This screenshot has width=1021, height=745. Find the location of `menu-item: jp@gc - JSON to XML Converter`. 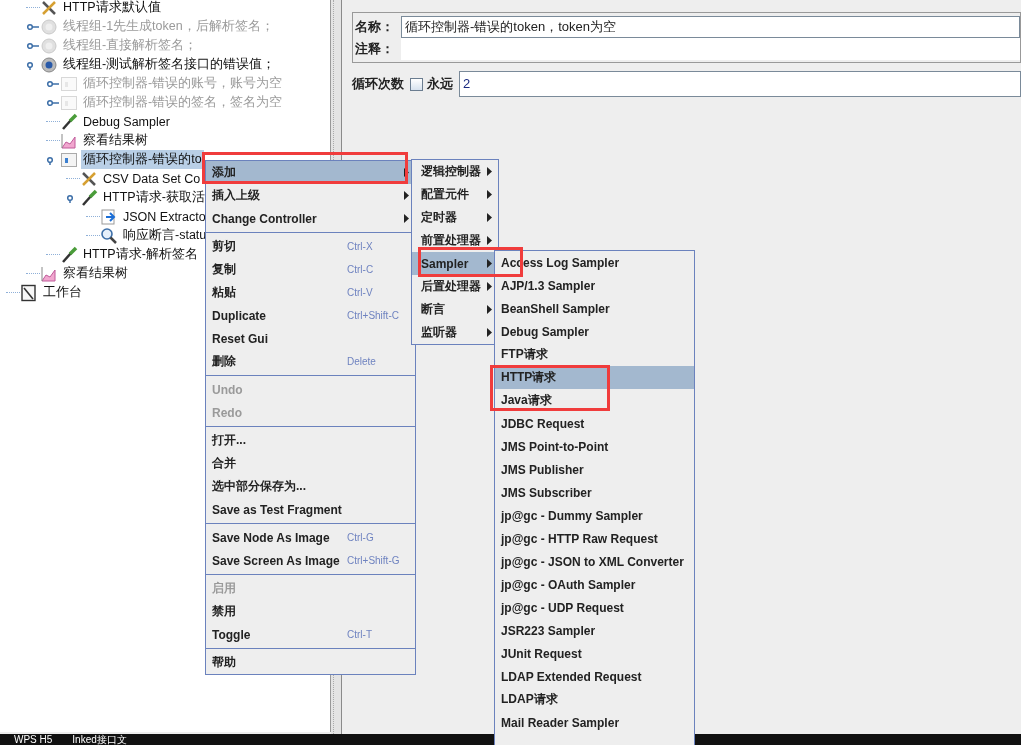

menu-item: jp@gc - JSON to XML Converter is located at coordinates (594, 561).